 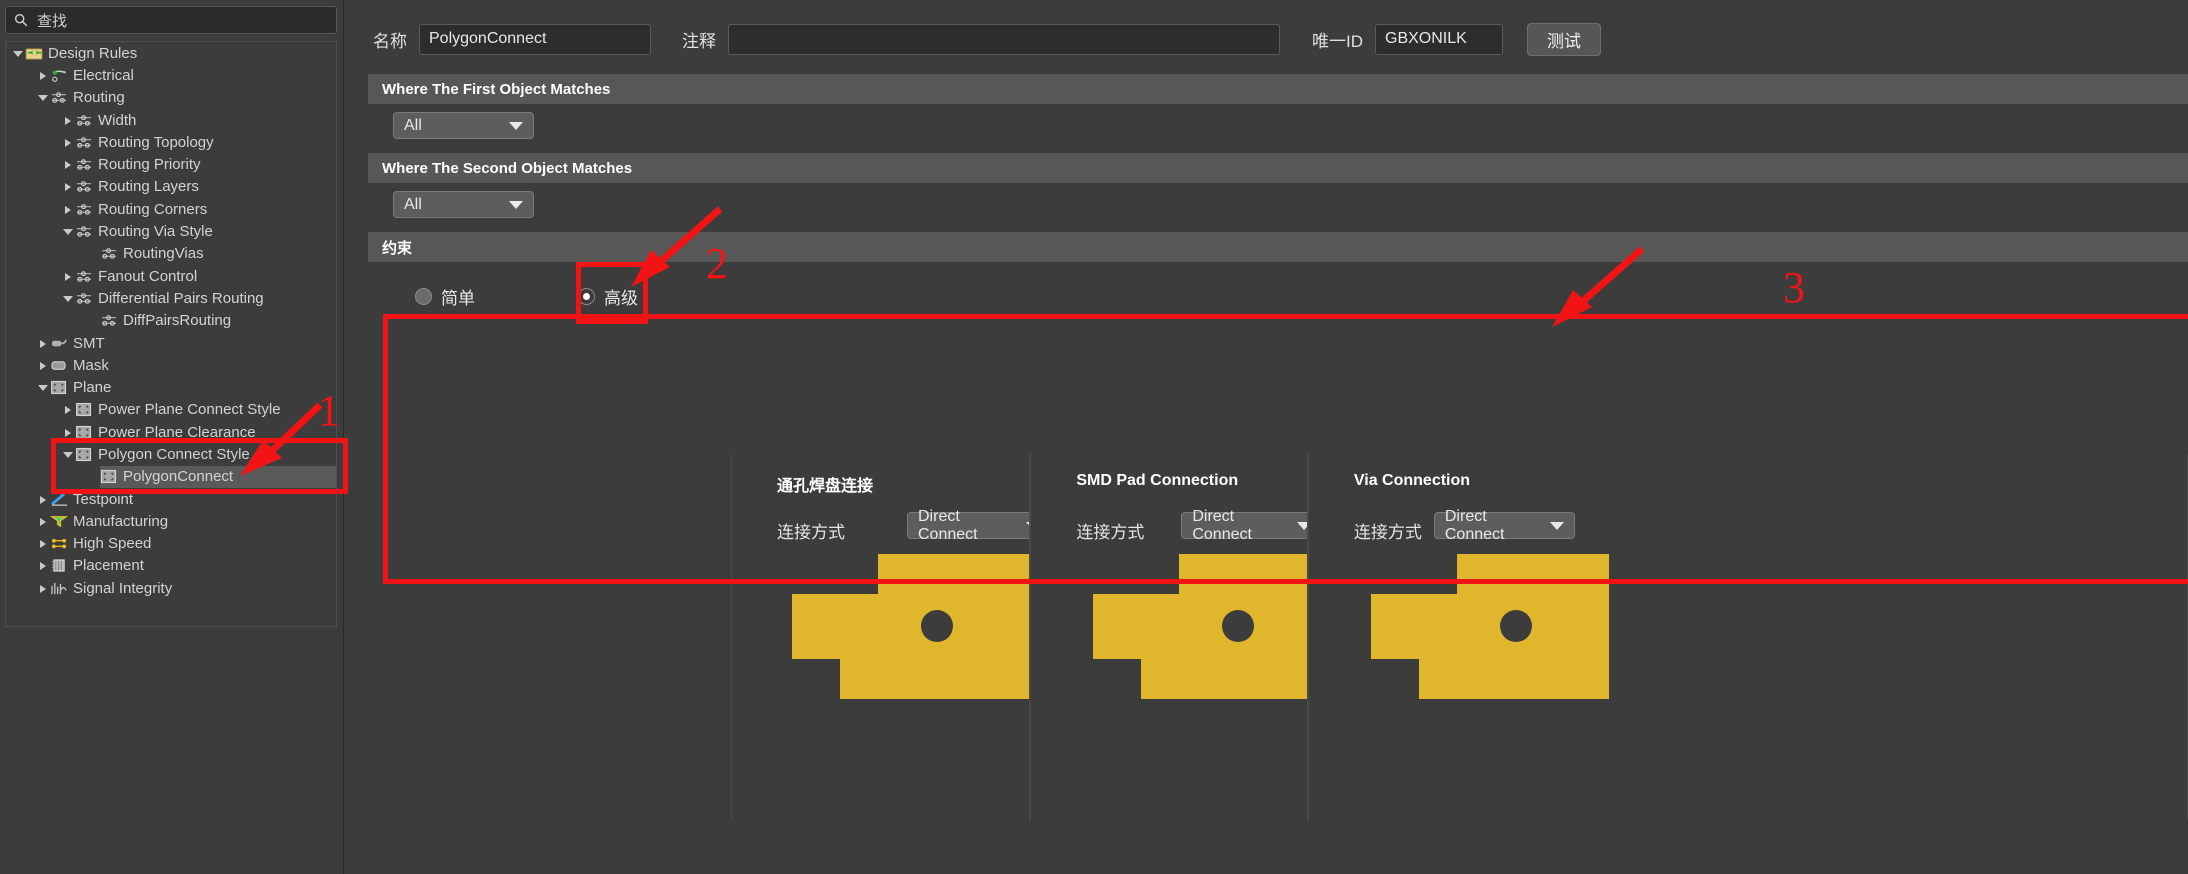 I want to click on tree-item-differential-pairs-routing: Differential Pairs Routing, so click(x=171, y=298).